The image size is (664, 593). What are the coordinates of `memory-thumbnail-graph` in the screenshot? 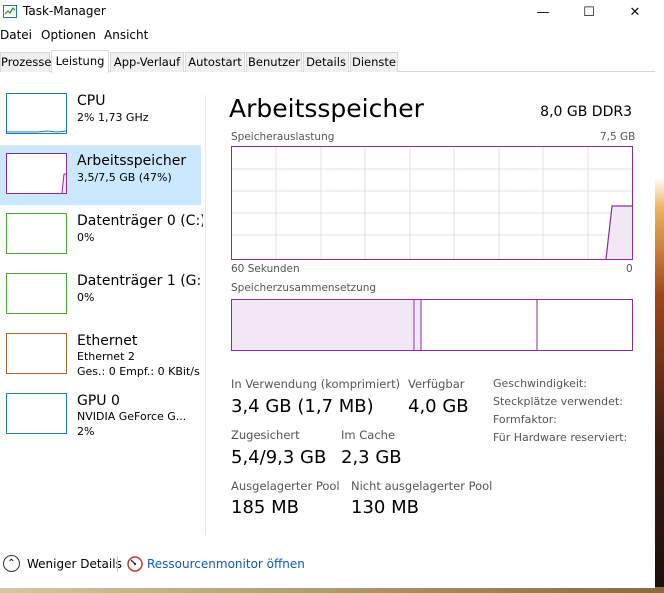 It's located at (36, 173).